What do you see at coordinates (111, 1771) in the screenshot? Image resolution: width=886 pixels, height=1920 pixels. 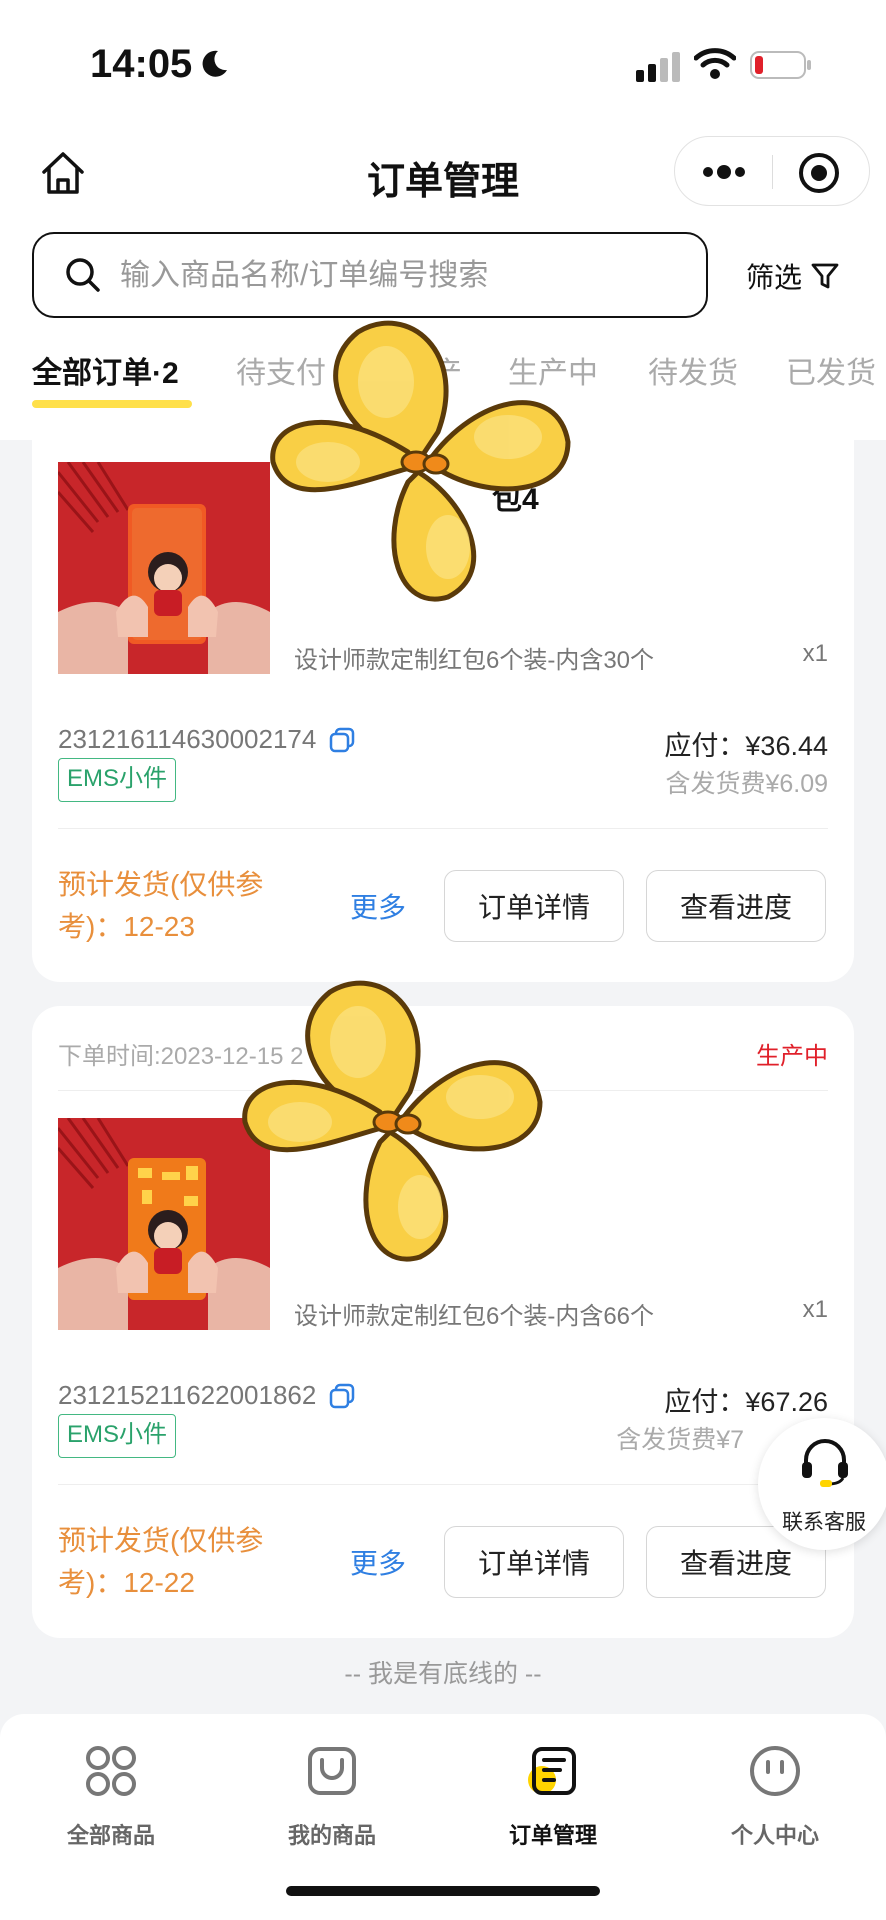 I see `grid-icon` at bounding box center [111, 1771].